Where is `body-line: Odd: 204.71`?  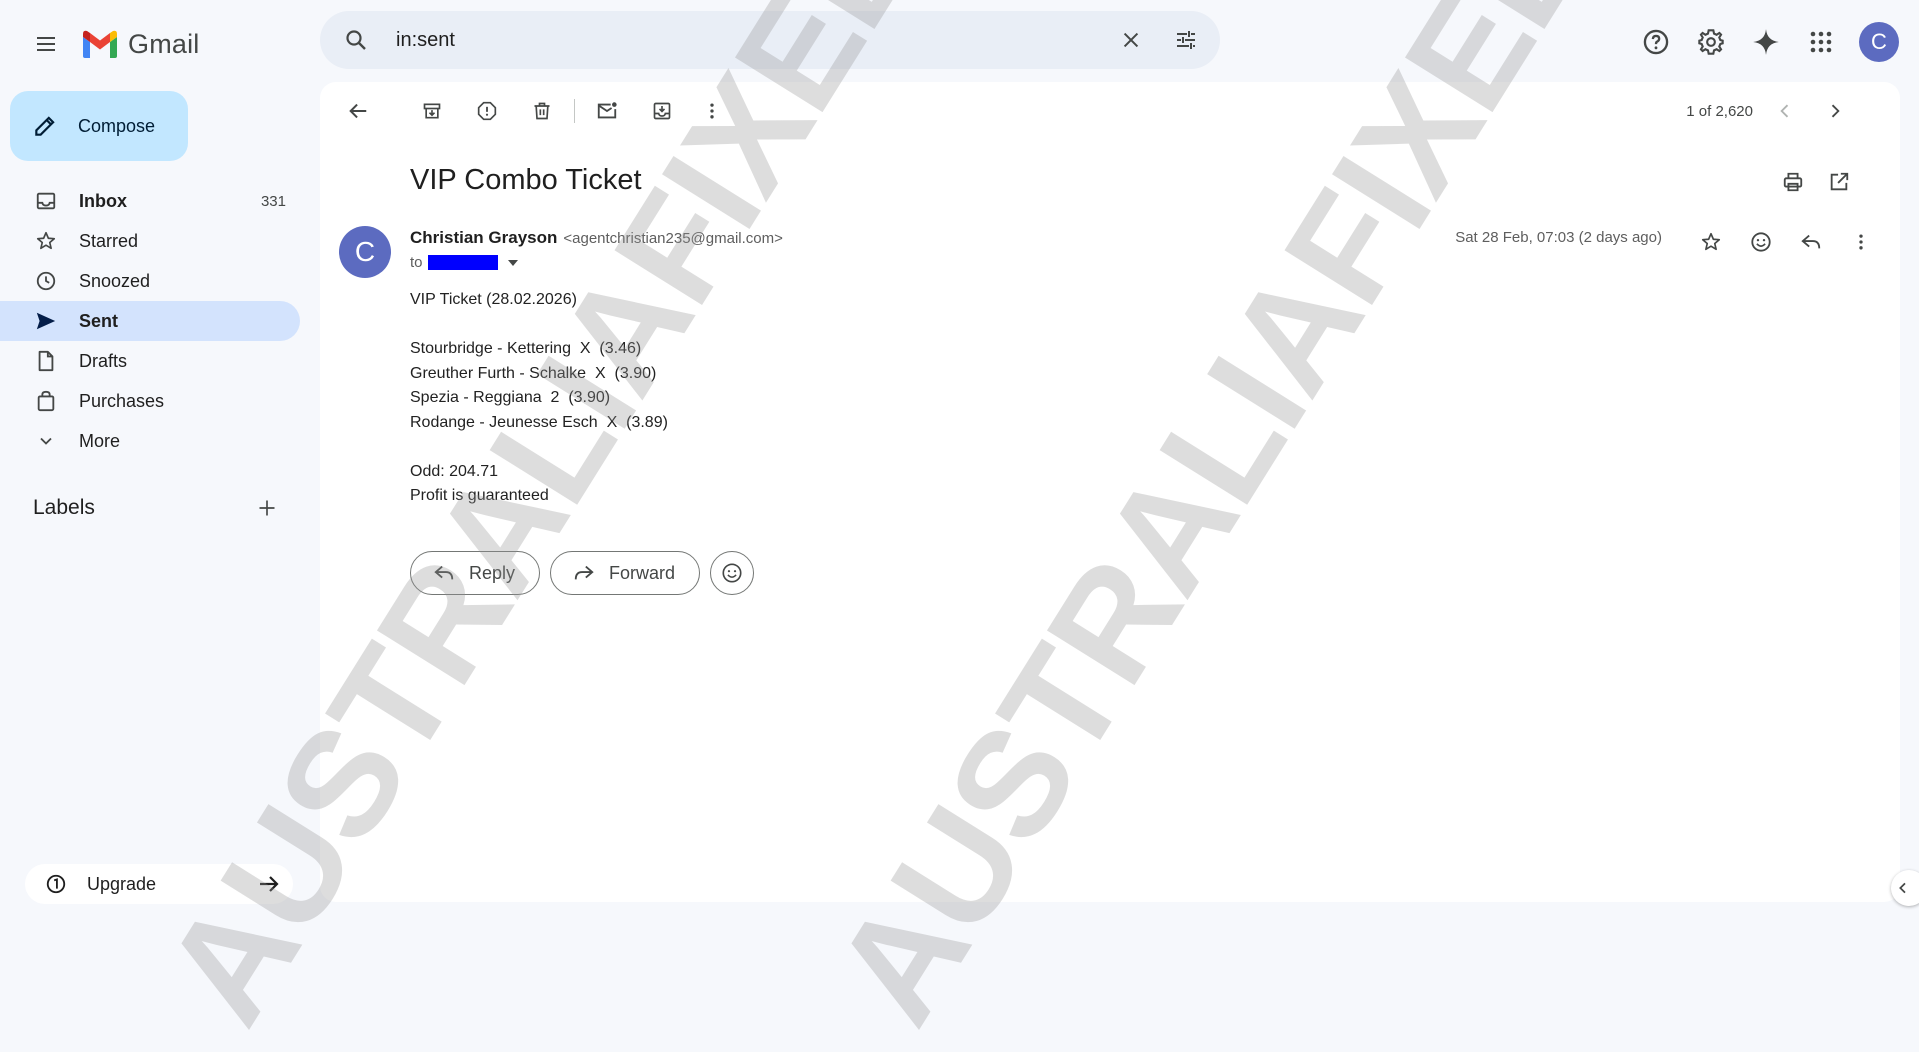 body-line: Odd: 204.71 is located at coordinates (454, 471).